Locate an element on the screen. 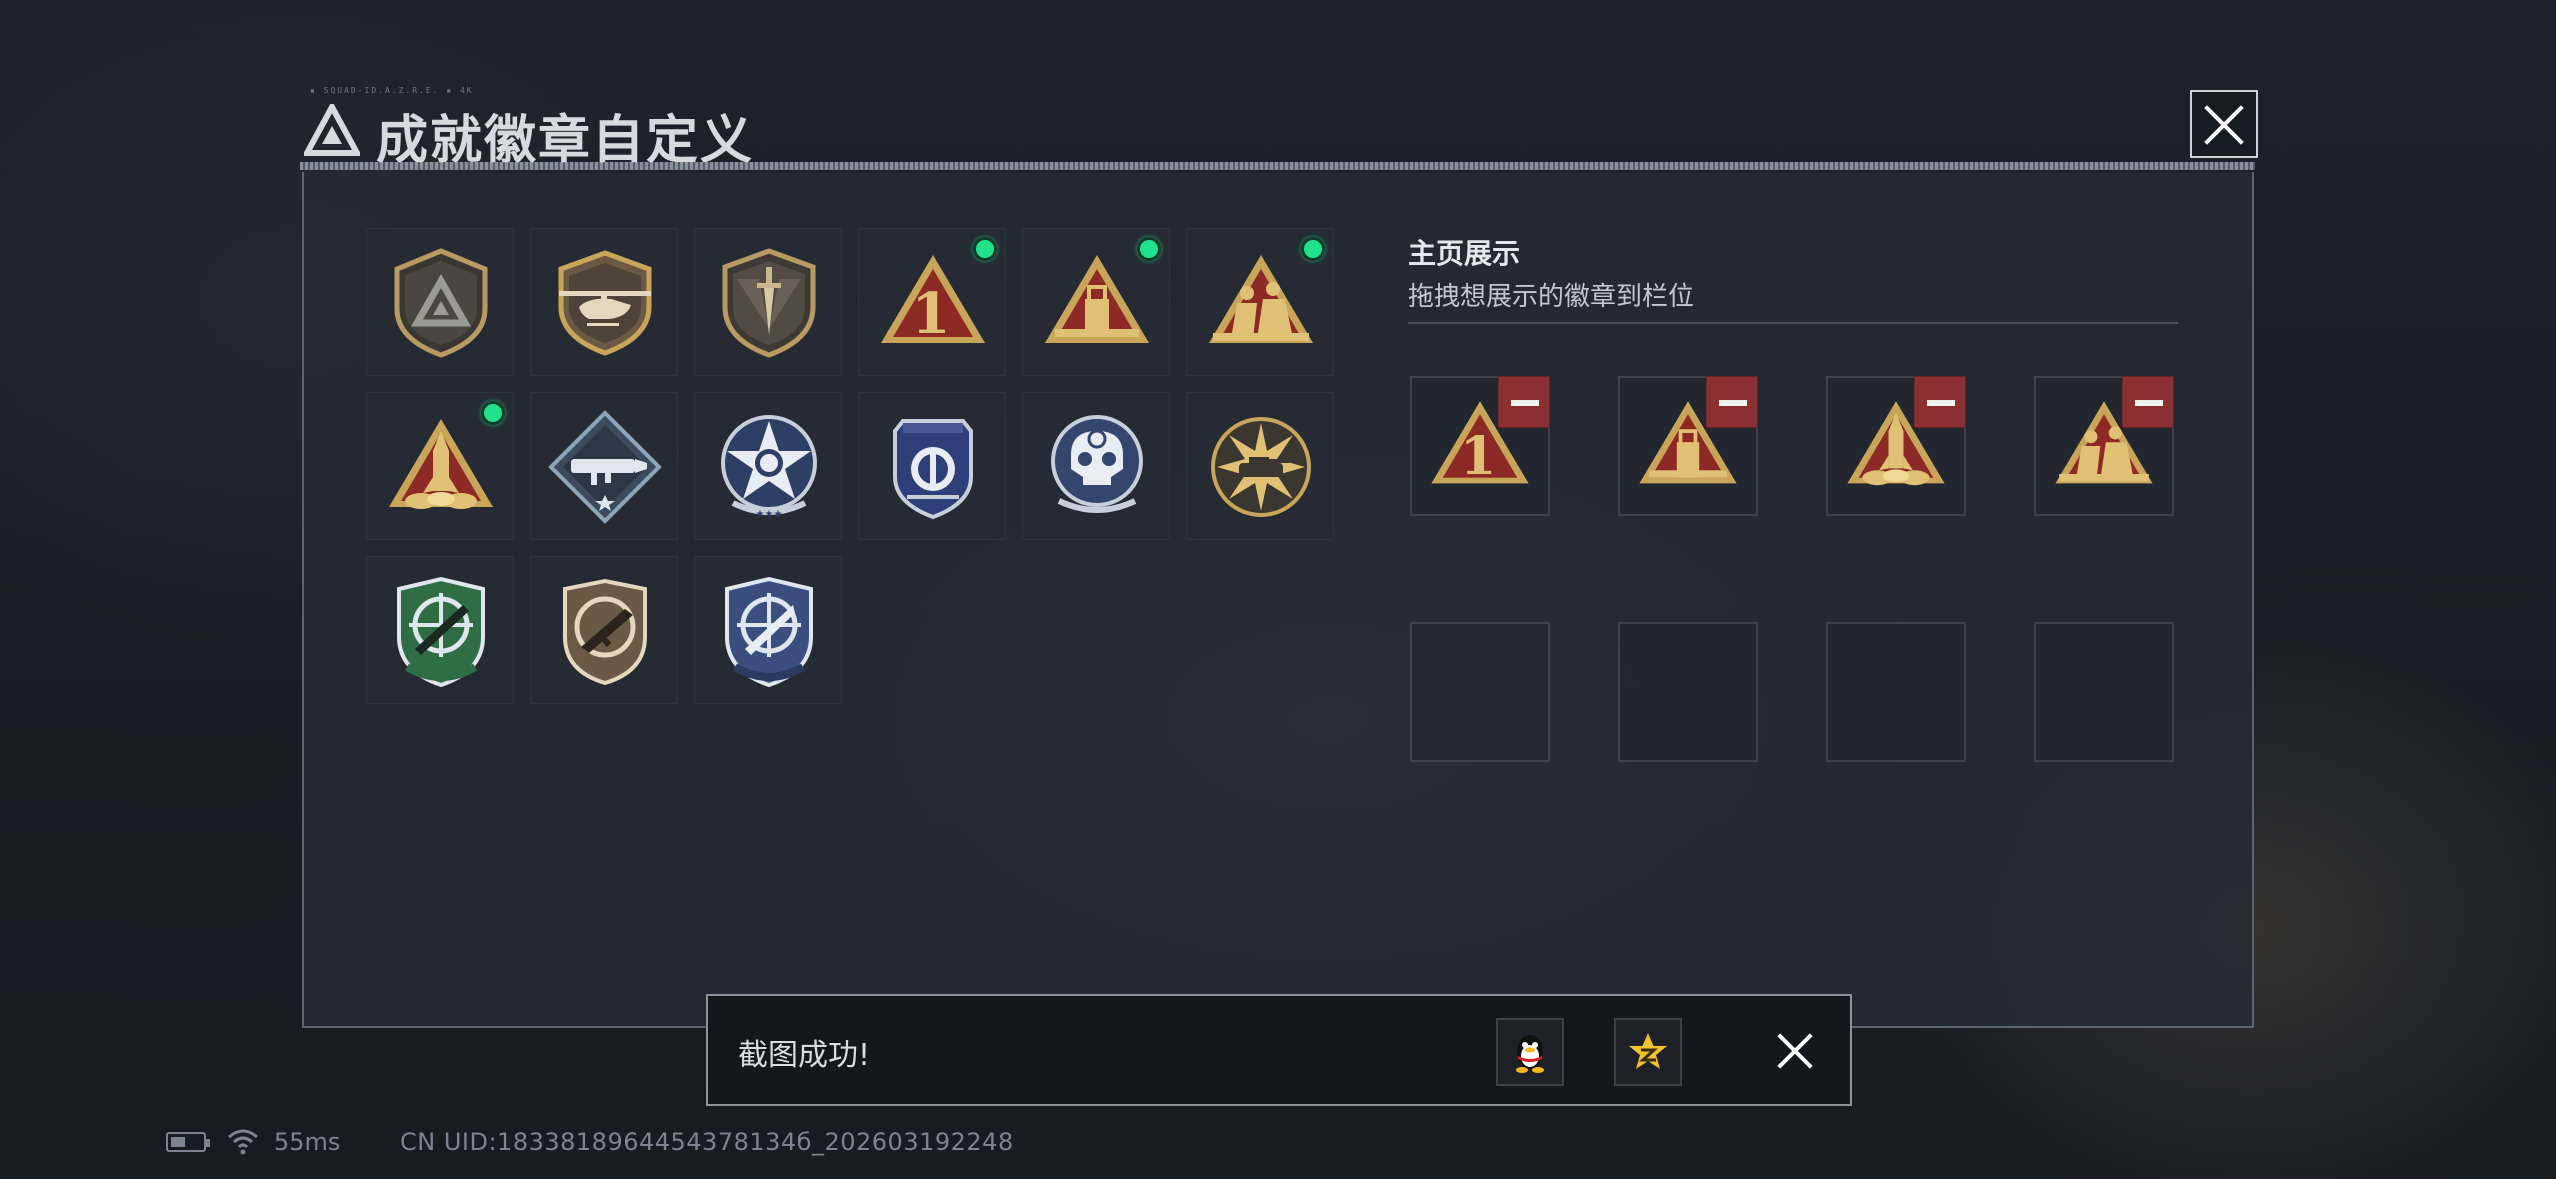 This screenshot has width=2556, height=1179. toast-message: 截图成功! is located at coordinates (804, 1055).